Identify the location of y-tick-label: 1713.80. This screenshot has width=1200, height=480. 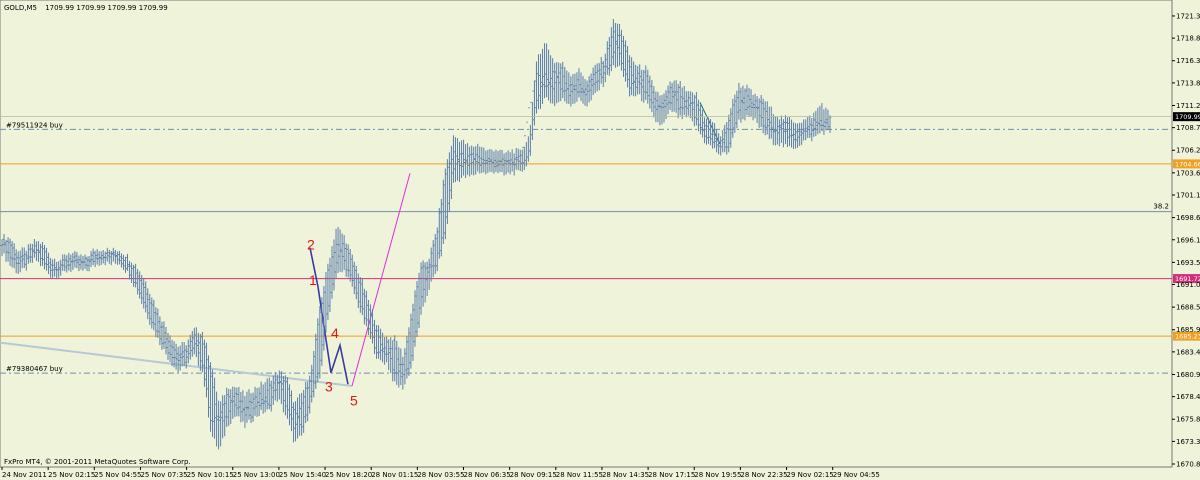
(1188, 83).